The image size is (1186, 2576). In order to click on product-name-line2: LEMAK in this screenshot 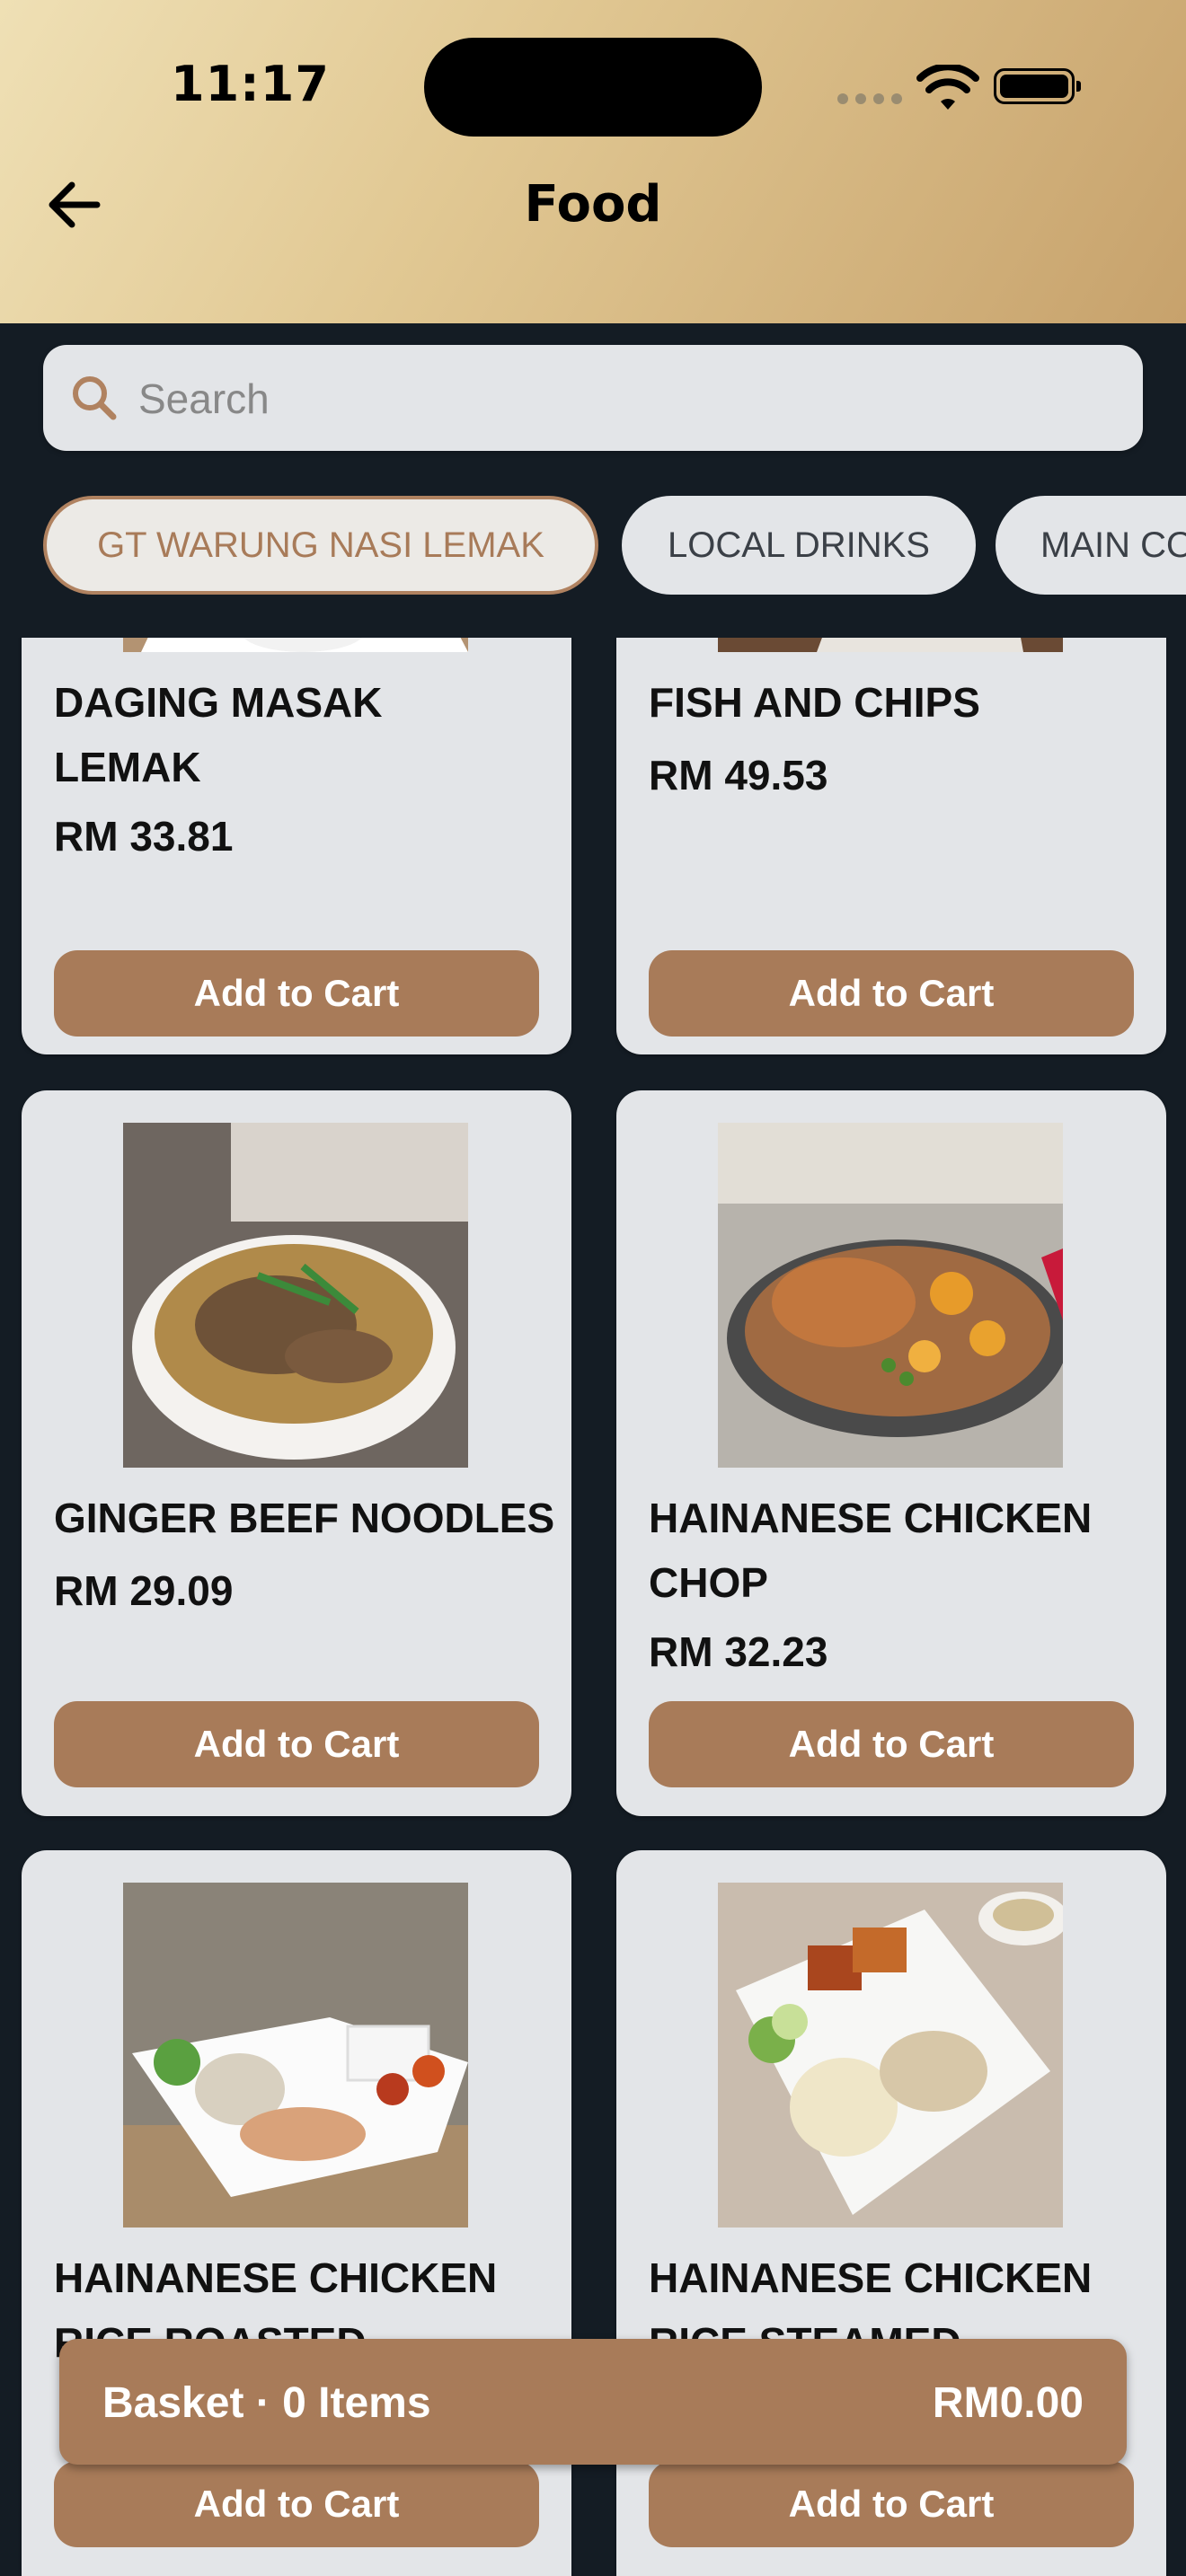, I will do `click(127, 767)`.